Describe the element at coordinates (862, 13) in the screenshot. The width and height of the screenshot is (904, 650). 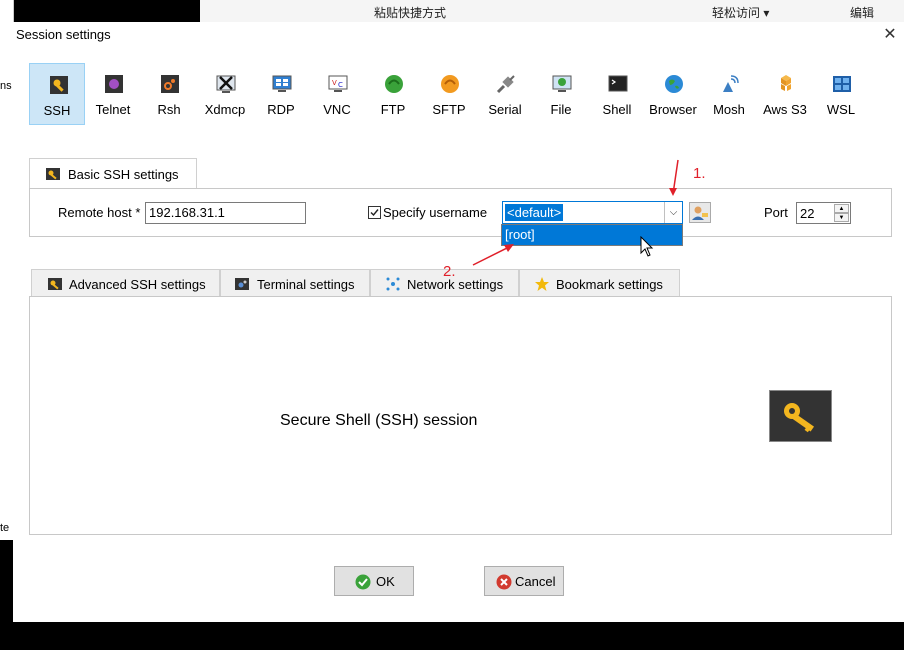
I see `edit-label: 编辑` at that location.